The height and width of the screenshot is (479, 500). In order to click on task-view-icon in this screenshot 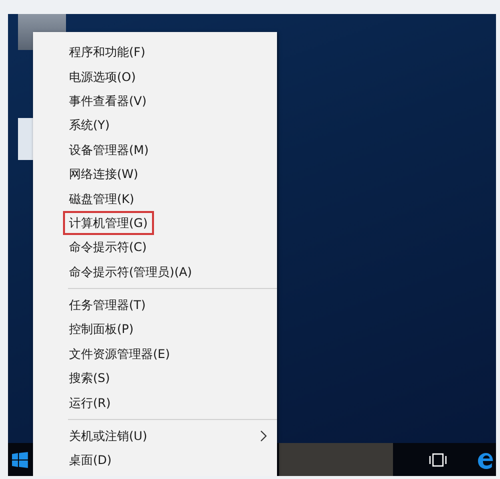, I will do `click(438, 459)`.